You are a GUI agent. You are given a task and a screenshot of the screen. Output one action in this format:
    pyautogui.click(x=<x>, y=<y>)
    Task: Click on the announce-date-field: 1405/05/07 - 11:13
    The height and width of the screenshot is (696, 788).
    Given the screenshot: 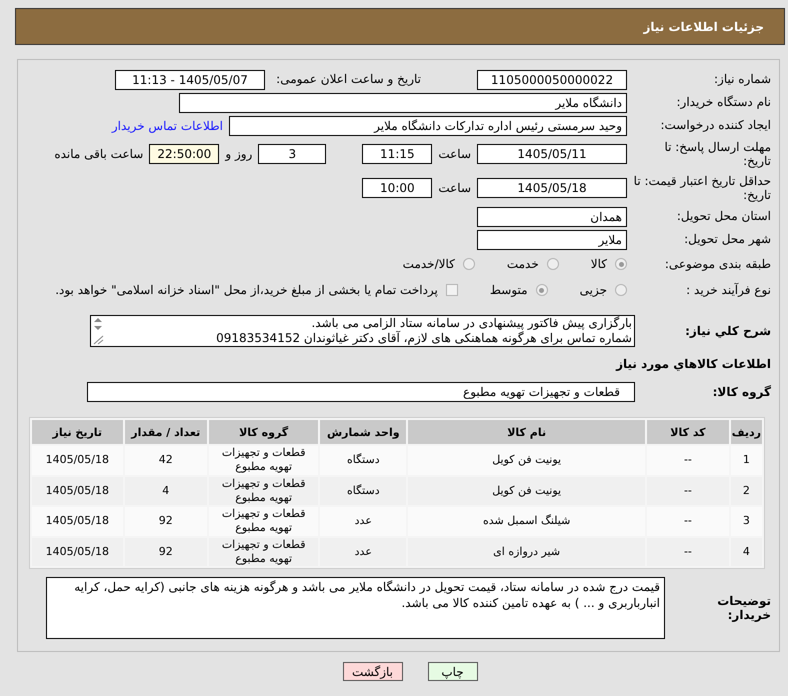 What is the action you would take?
    pyautogui.click(x=190, y=80)
    